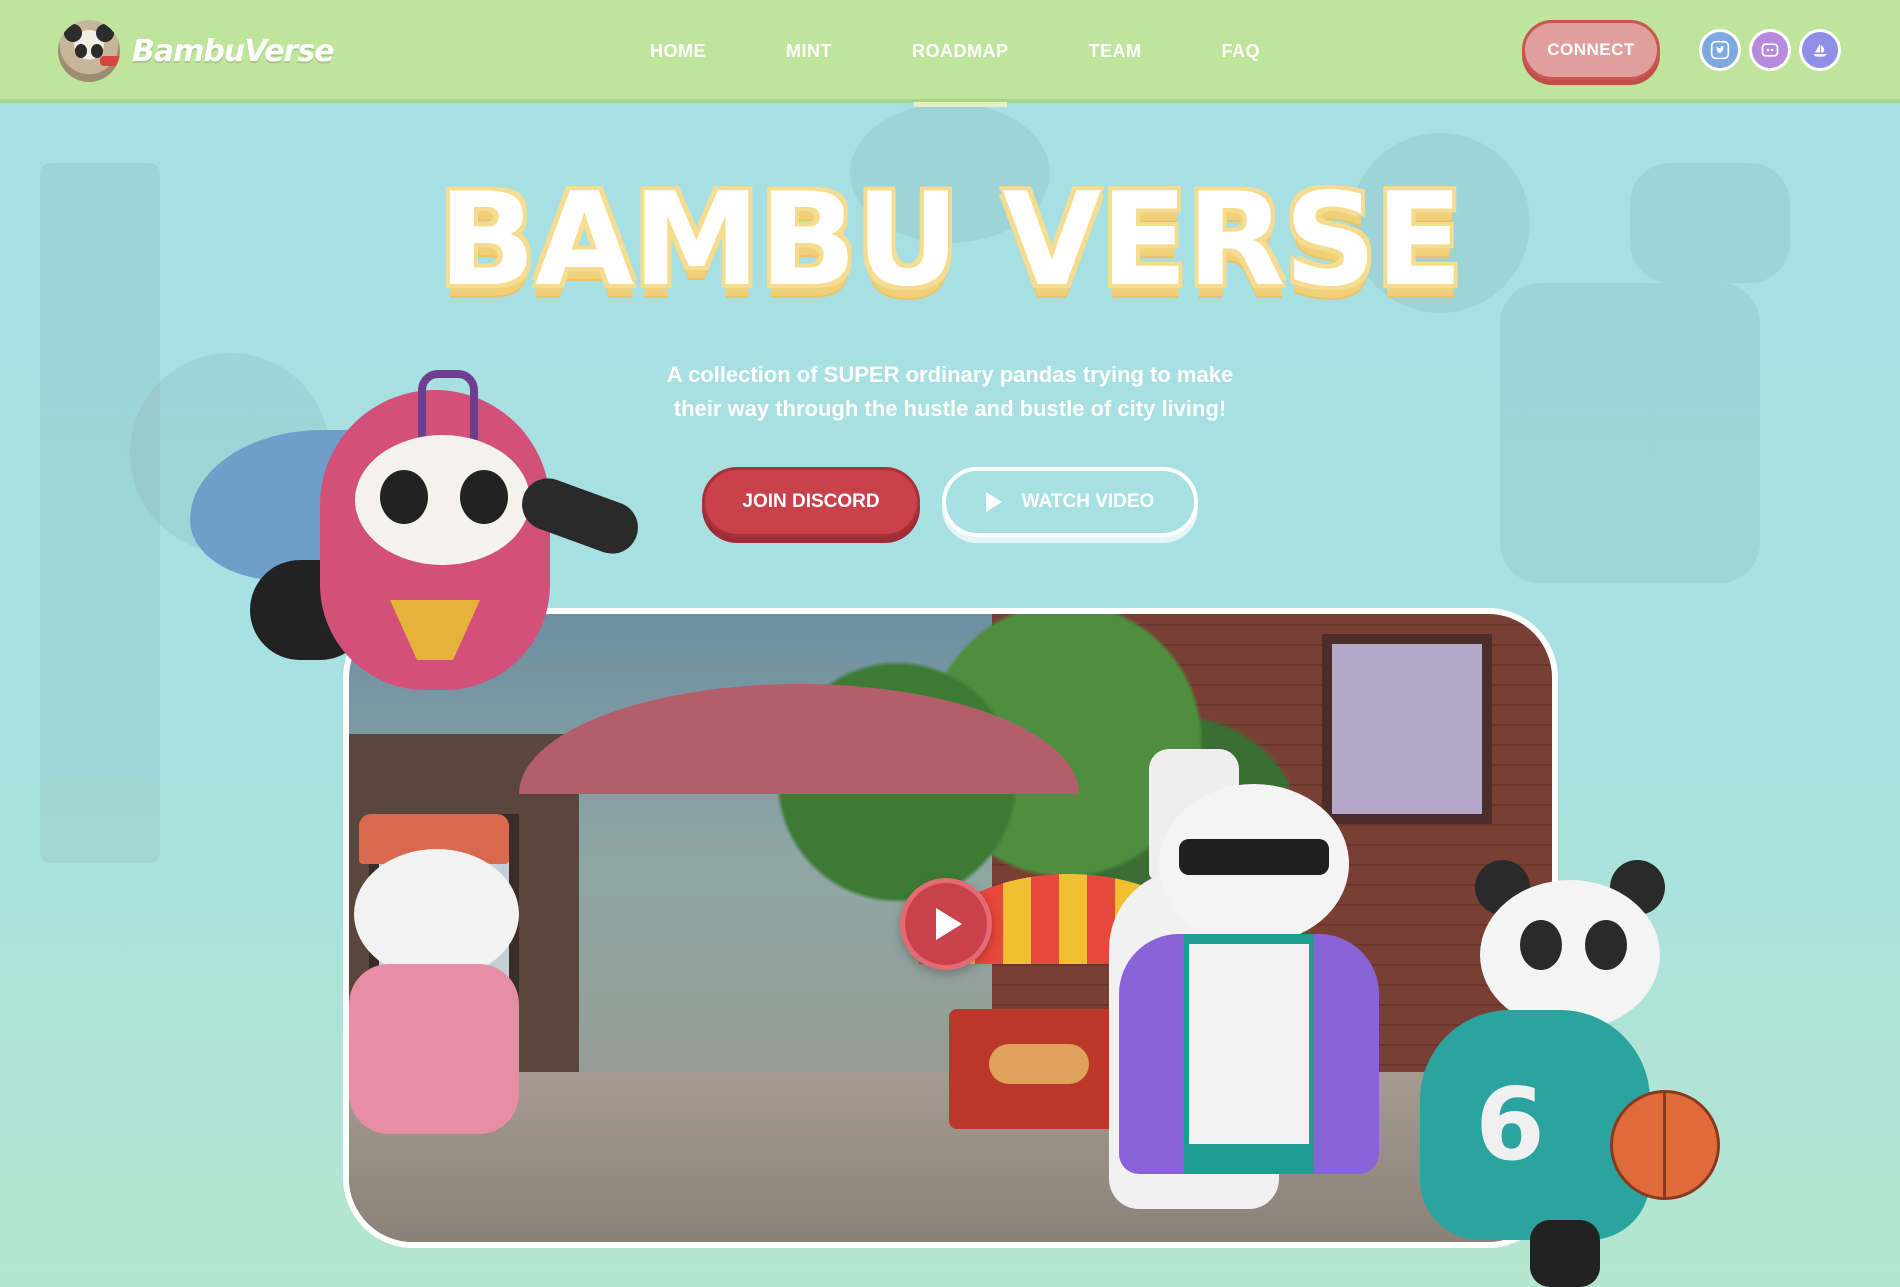 The height and width of the screenshot is (1287, 1900). I want to click on connect-button: CONNECT, so click(1591, 50).